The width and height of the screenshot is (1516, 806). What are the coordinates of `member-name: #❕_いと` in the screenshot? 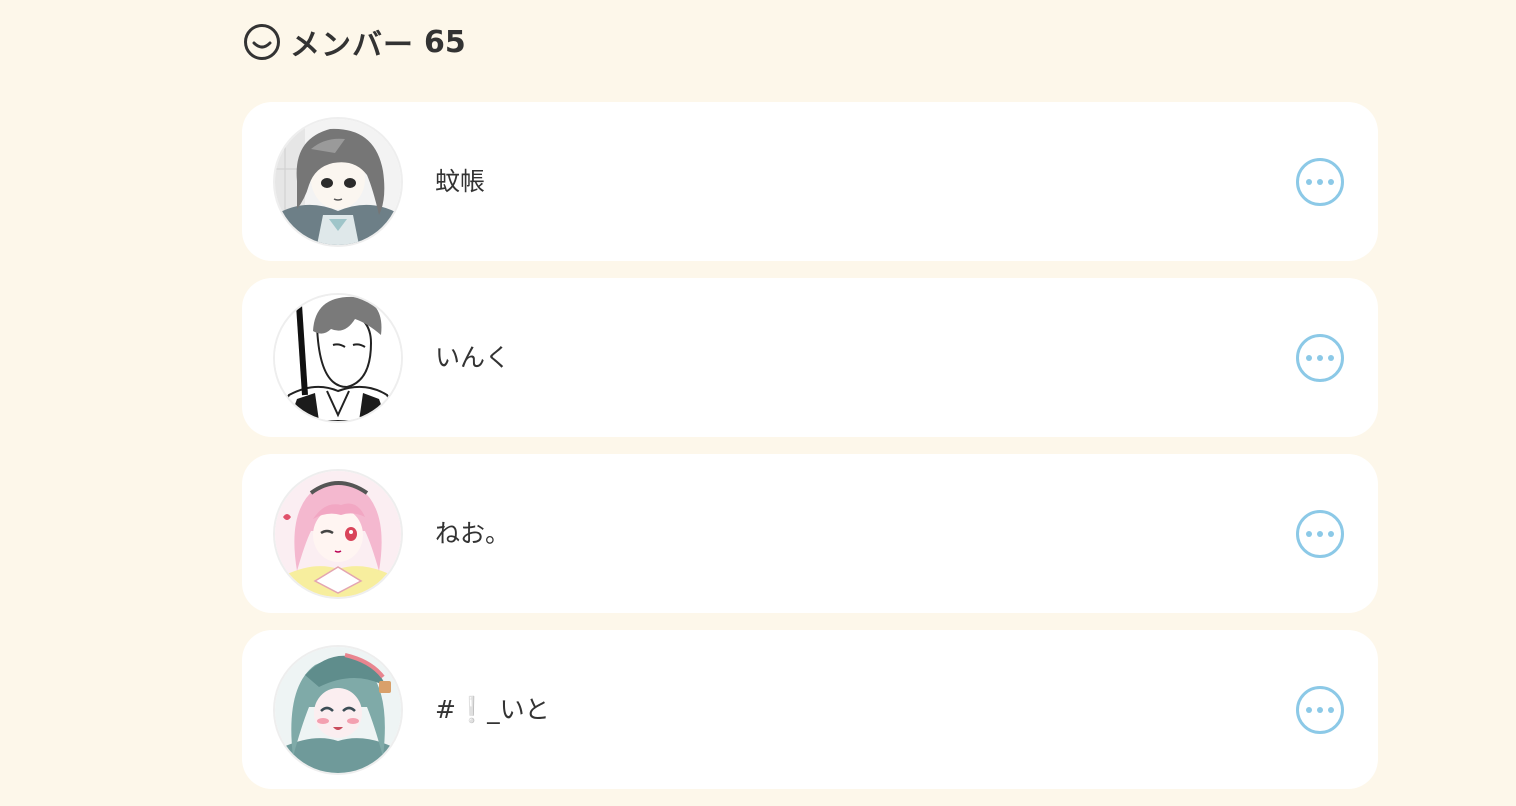 It's located at (492, 709).